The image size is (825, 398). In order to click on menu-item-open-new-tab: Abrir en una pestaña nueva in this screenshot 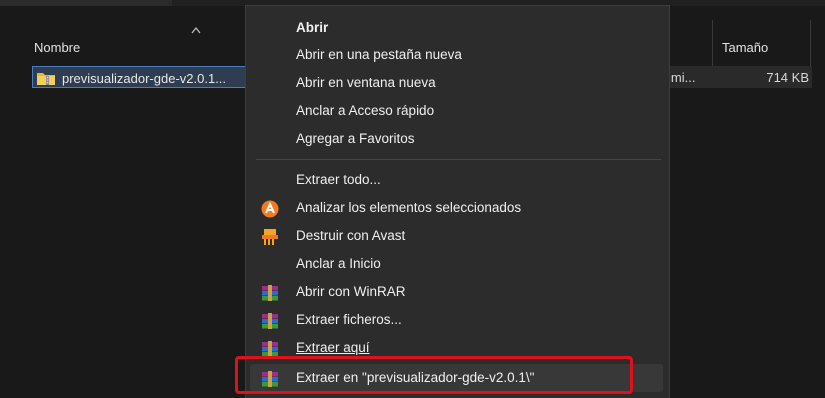, I will do `click(457, 55)`.